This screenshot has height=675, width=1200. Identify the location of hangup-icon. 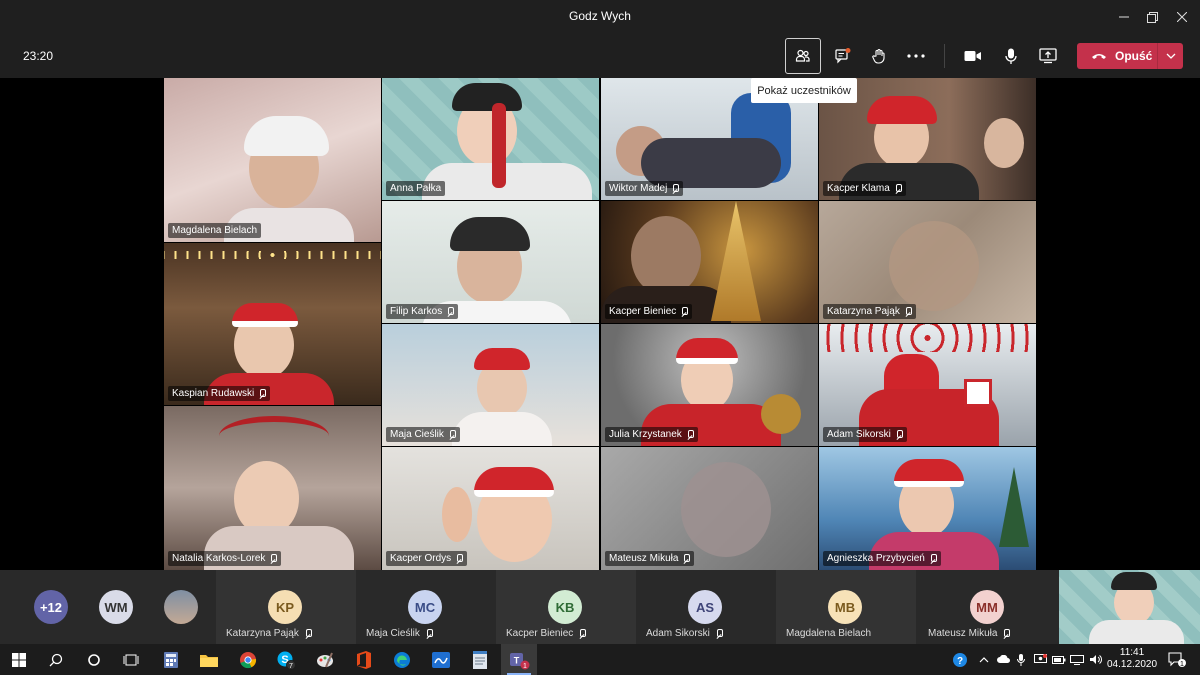
(1099, 56).